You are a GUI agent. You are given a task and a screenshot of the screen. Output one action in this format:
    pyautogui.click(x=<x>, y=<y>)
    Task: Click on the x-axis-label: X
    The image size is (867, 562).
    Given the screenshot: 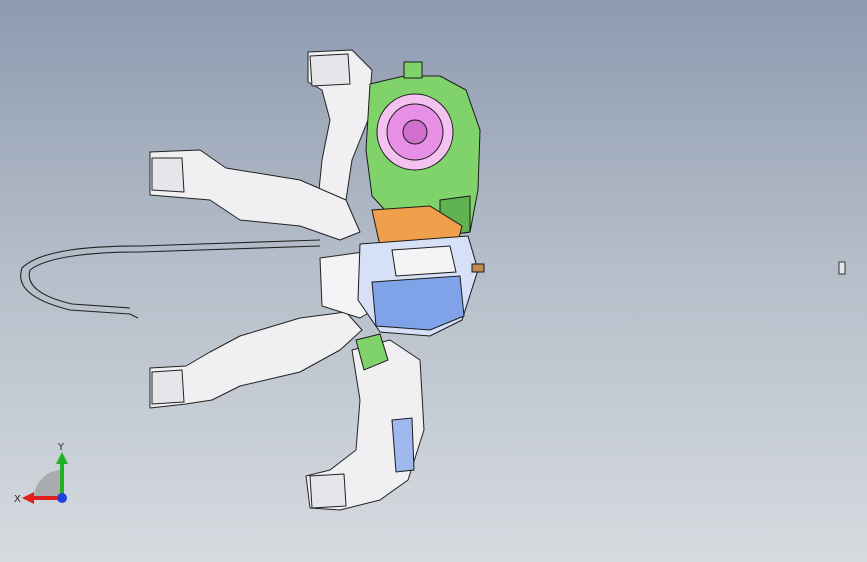 What is the action you would take?
    pyautogui.click(x=17, y=499)
    